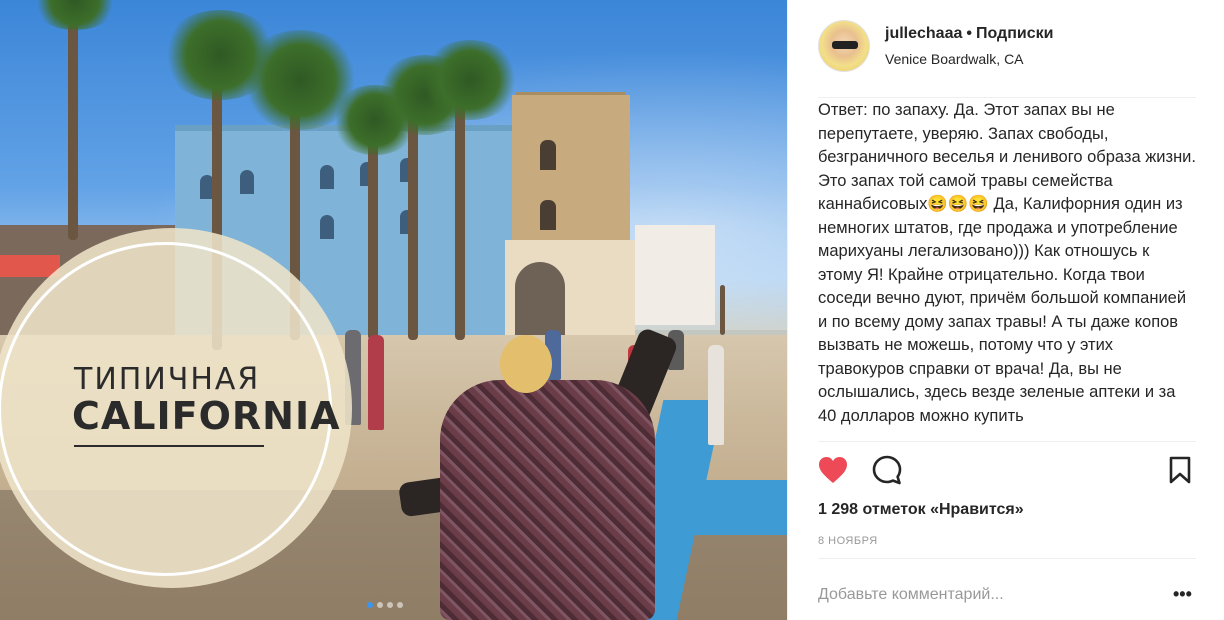  I want to click on archway, so click(540, 298).